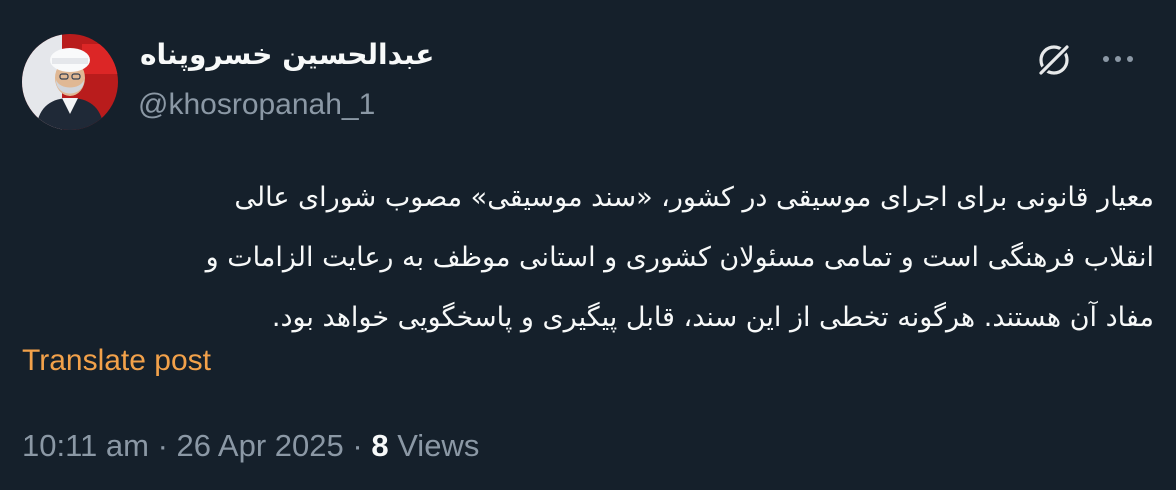 The image size is (1176, 490). I want to click on avatar, so click(70, 82).